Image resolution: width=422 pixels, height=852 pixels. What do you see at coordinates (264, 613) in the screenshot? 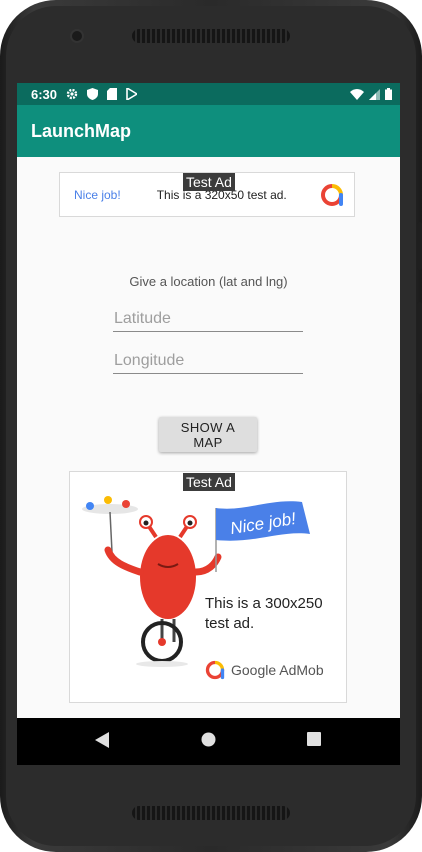
I see `mrec-ad-text: This is a 300x250 test ad.` at bounding box center [264, 613].